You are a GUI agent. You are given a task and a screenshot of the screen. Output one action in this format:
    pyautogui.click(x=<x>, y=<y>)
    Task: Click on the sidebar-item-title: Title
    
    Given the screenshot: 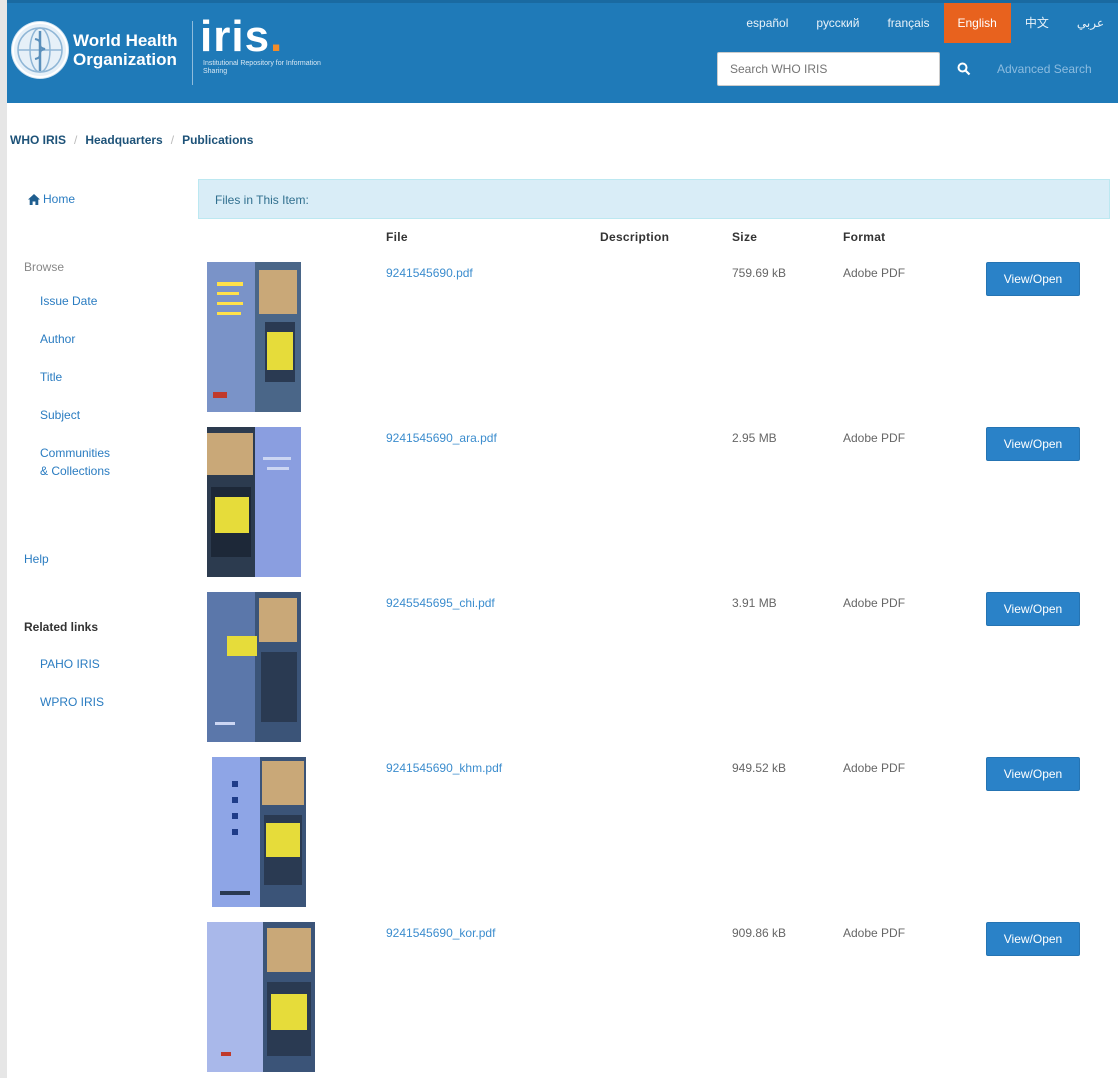 What is the action you would take?
    pyautogui.click(x=51, y=377)
    